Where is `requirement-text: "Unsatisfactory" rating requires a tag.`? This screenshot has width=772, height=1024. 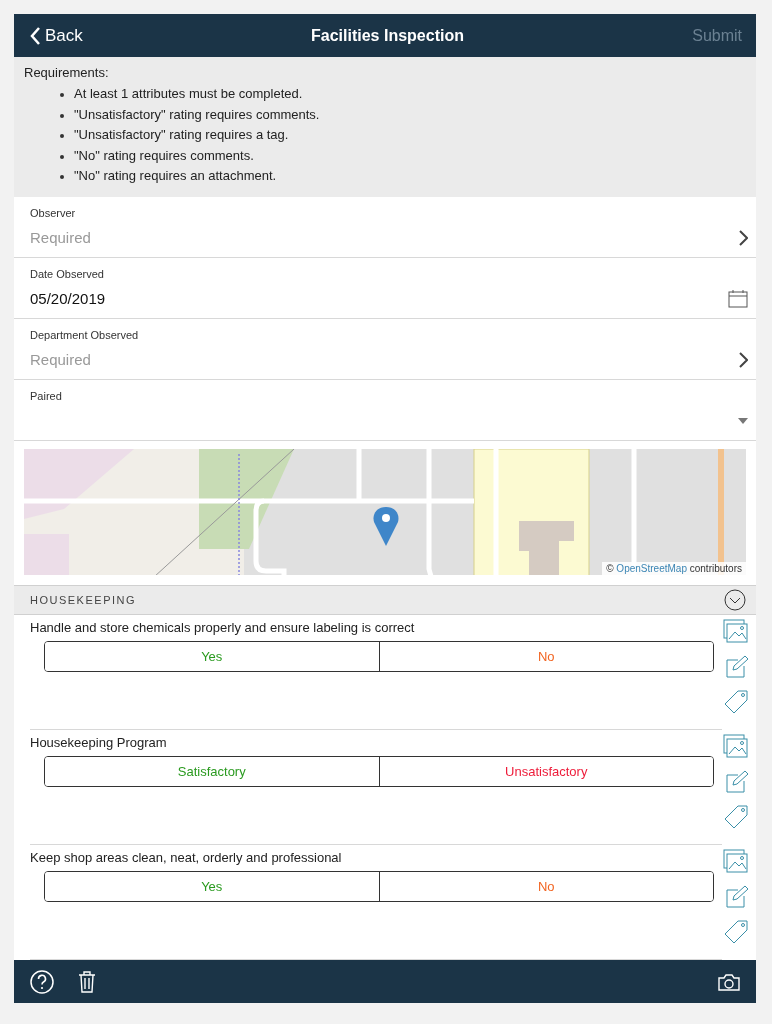
requirement-text: "Unsatisfactory" rating requires a tag. is located at coordinates (181, 135).